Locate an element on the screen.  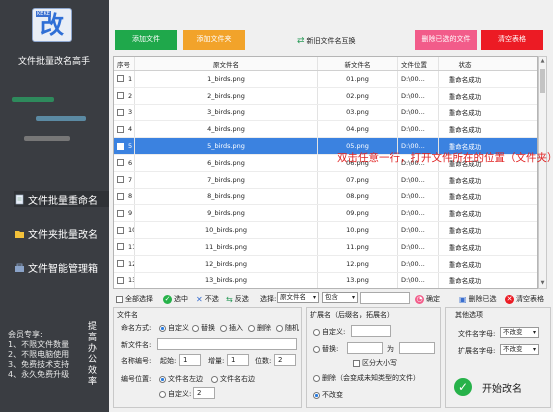
row-index-cell: 12 is located at coordinates (124, 263).